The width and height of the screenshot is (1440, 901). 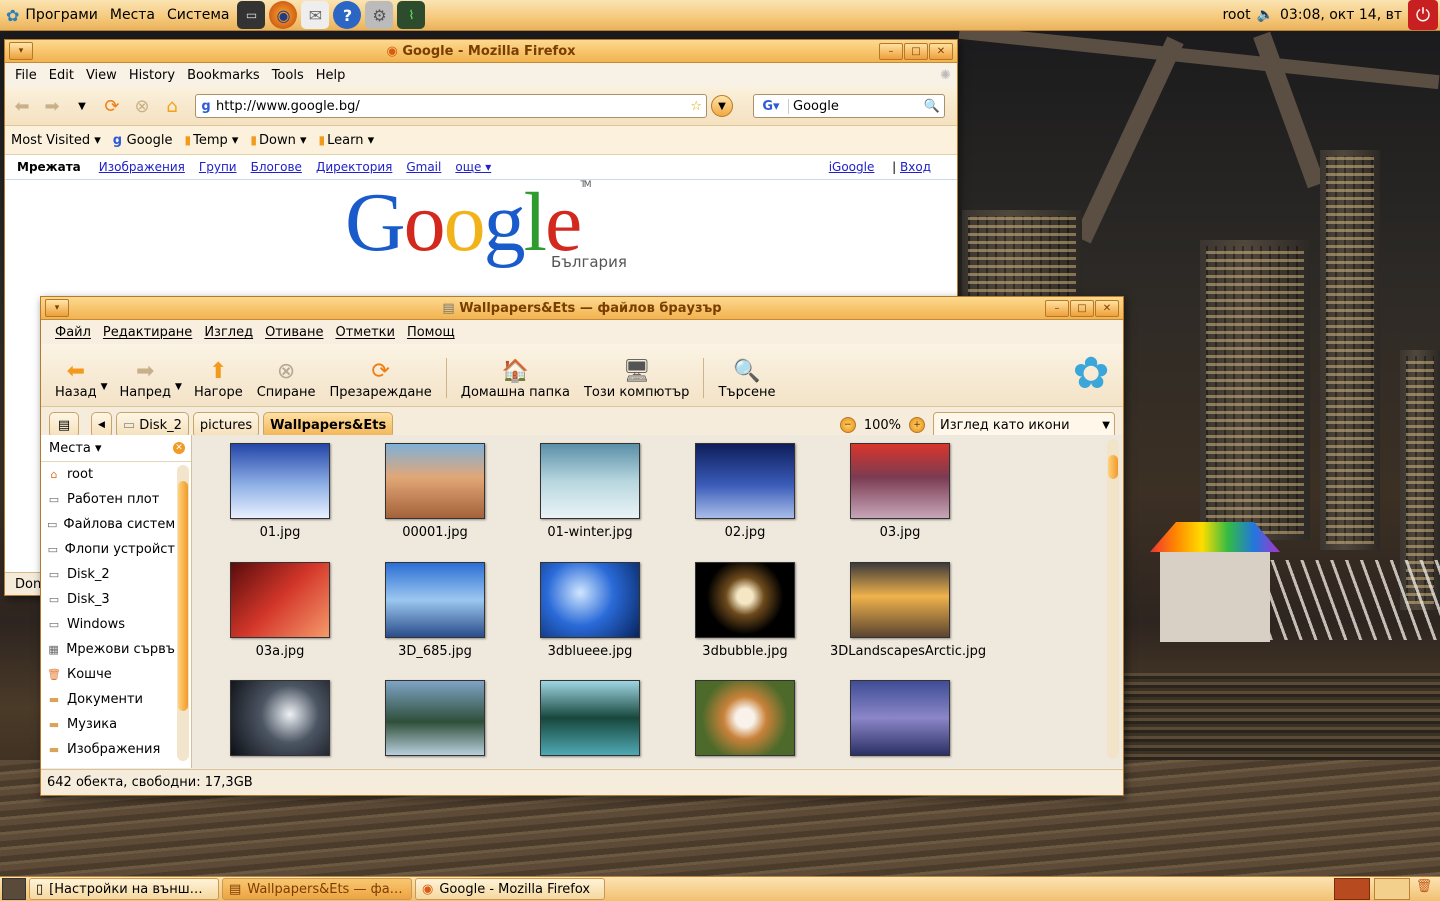 What do you see at coordinates (423, 167) in the screenshot?
I see `google-link-gmail: Gmail` at bounding box center [423, 167].